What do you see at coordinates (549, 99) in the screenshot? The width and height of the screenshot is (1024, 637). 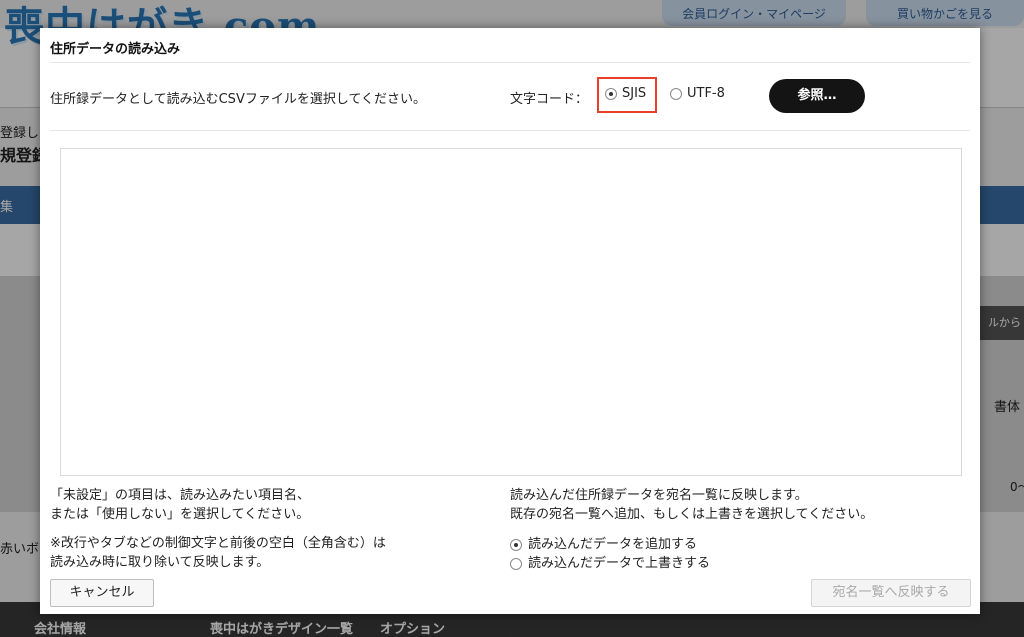 I see `encoding-label: 文字コード：` at bounding box center [549, 99].